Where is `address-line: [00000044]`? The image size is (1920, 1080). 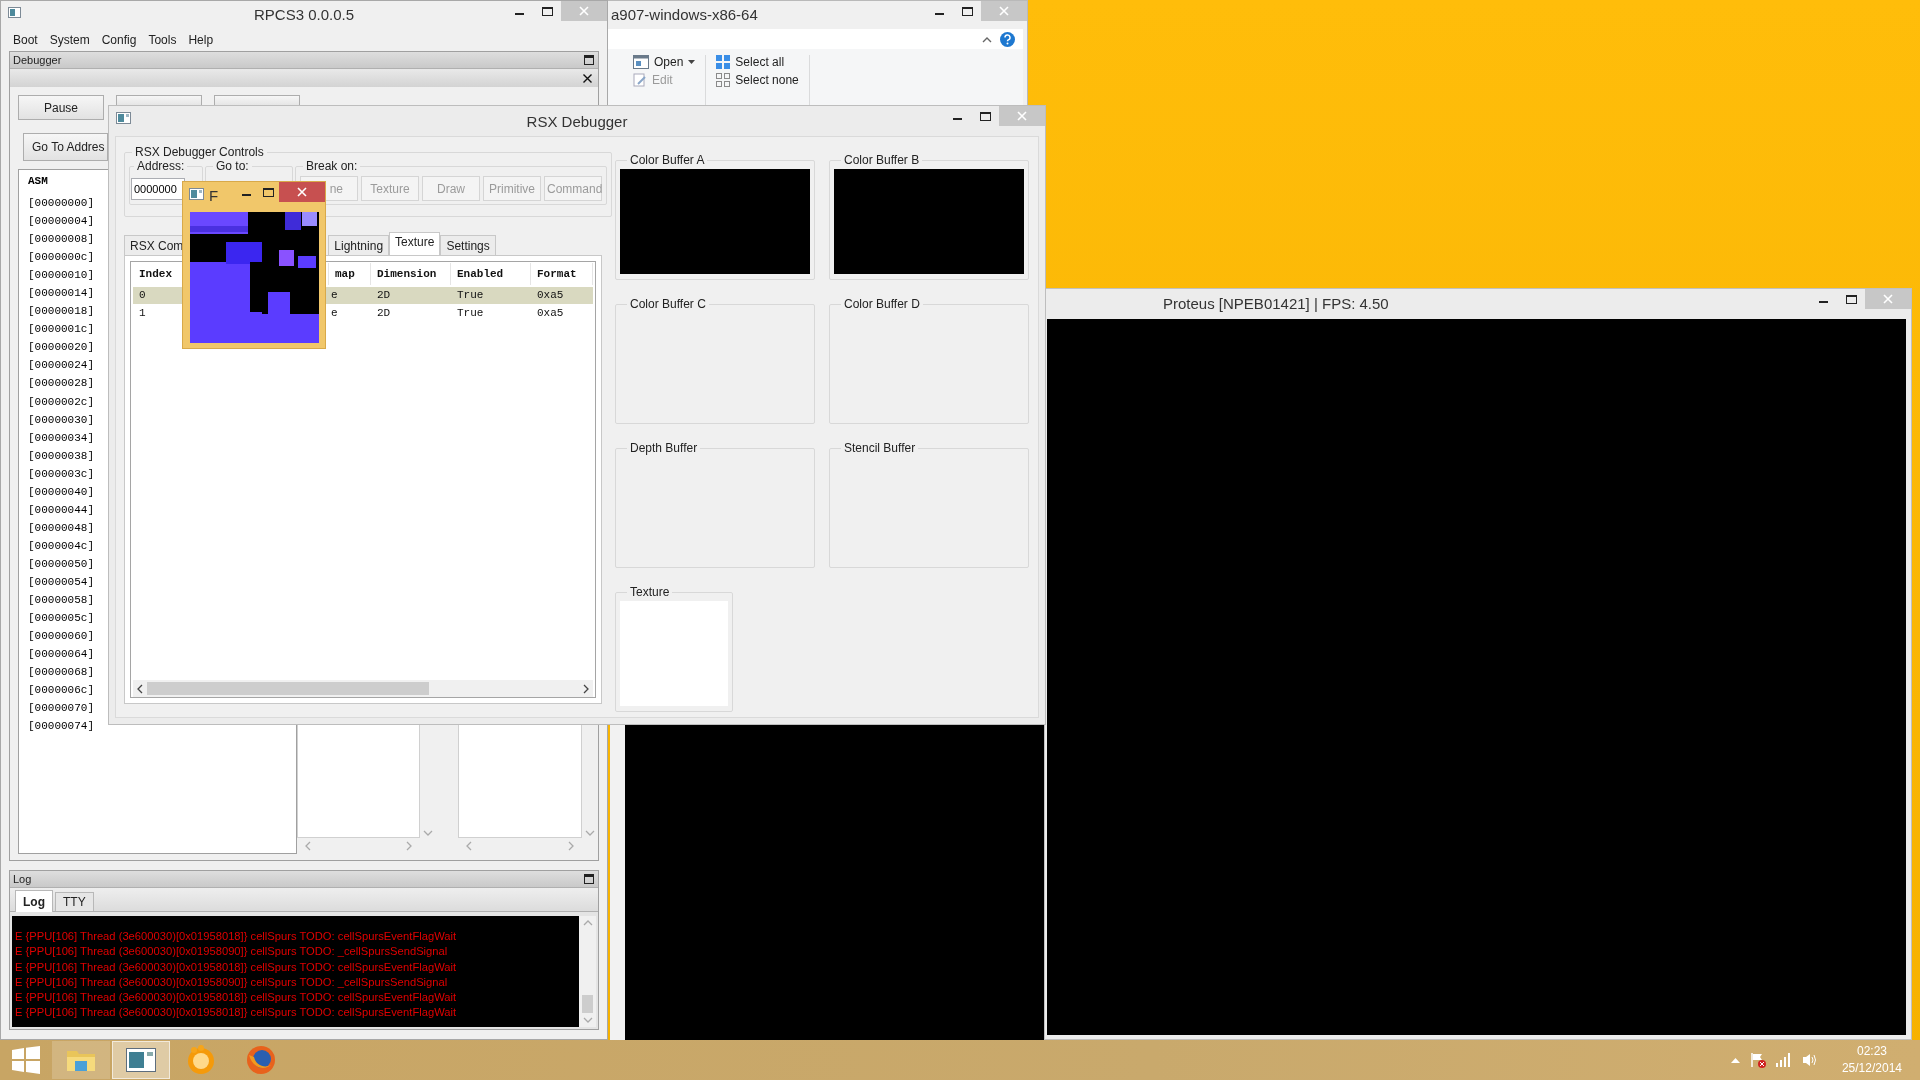 address-line: [00000044] is located at coordinates (61, 510).